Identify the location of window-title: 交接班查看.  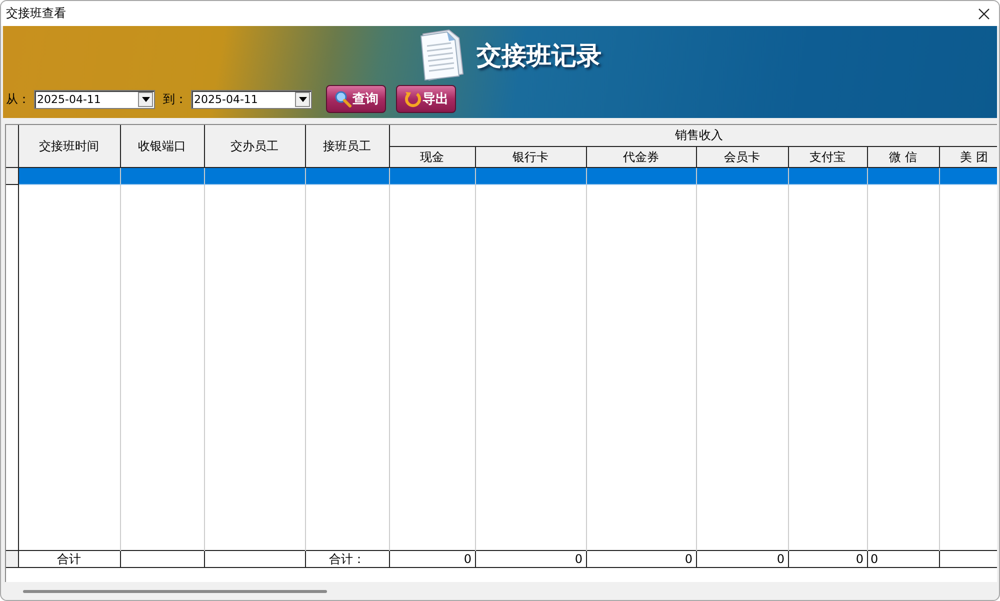
(35, 13).